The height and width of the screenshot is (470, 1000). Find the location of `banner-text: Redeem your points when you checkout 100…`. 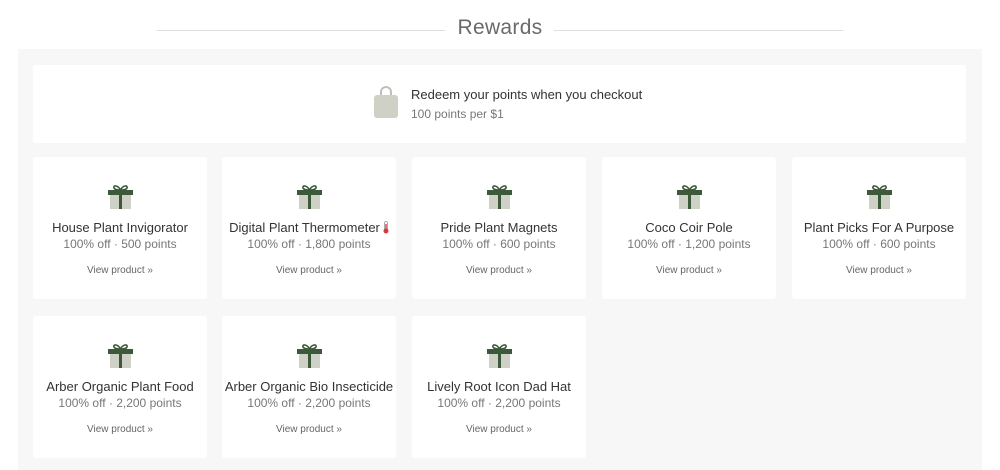

banner-text: Redeem your points when you checkout 100… is located at coordinates (526, 104).